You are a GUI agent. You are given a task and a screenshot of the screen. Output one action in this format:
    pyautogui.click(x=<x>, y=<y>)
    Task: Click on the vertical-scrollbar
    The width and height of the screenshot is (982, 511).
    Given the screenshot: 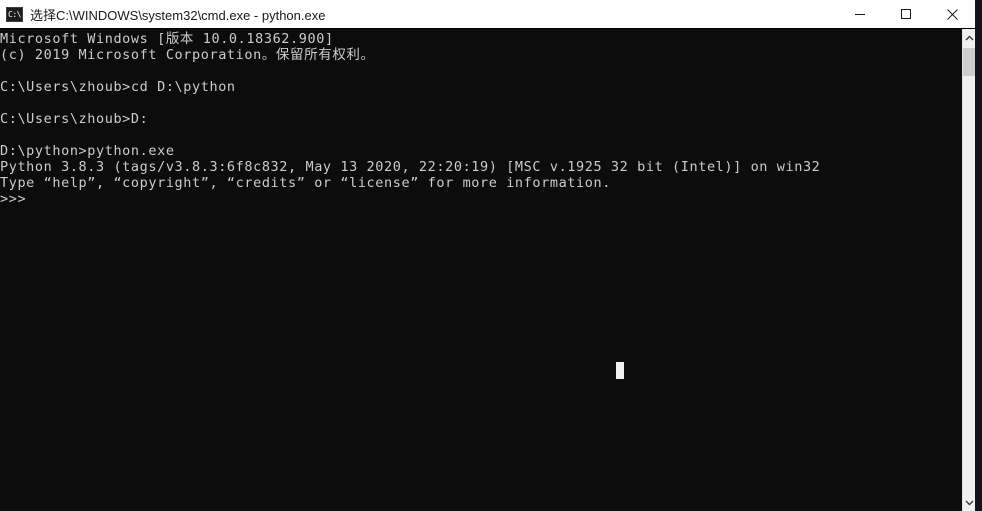 What is the action you would take?
    pyautogui.click(x=968, y=270)
    